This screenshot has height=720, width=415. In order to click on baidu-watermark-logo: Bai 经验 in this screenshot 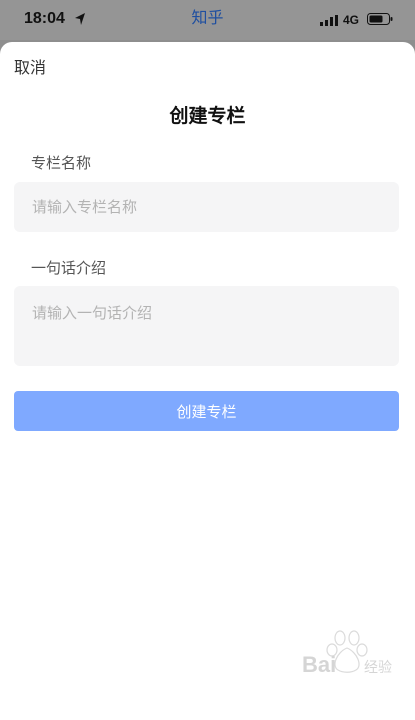, I will do `click(347, 653)`.